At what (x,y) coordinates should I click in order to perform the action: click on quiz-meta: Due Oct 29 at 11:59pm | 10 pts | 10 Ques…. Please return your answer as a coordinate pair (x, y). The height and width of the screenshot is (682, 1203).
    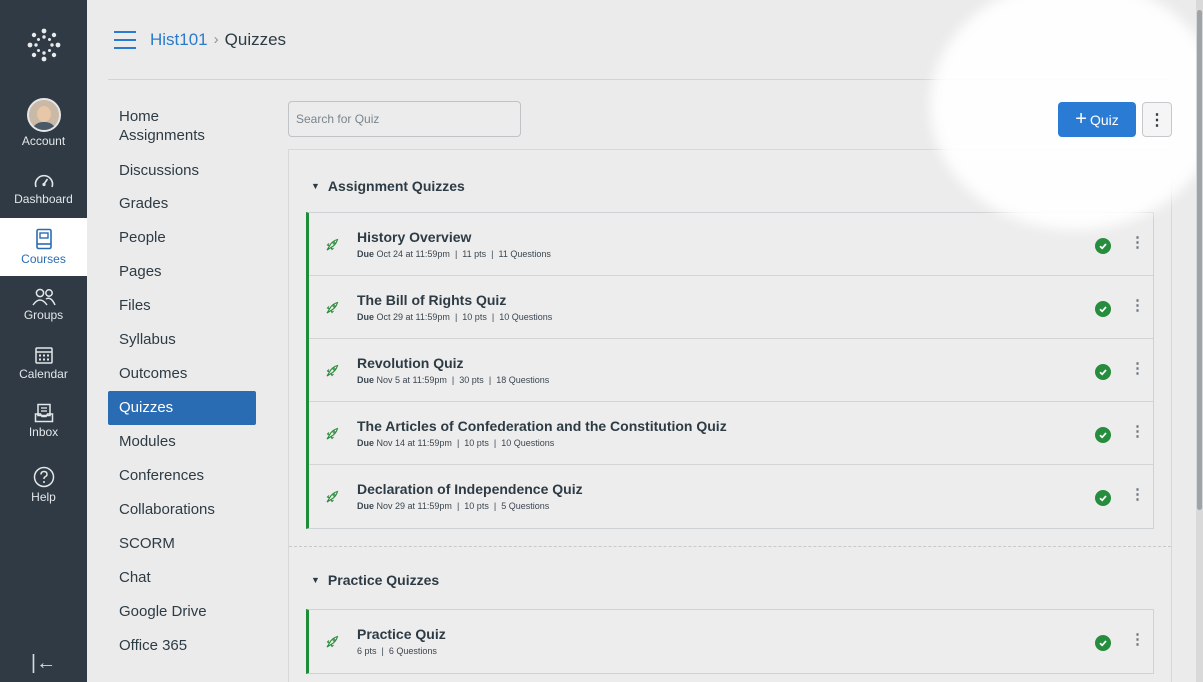
    Looking at the image, I should click on (454, 317).